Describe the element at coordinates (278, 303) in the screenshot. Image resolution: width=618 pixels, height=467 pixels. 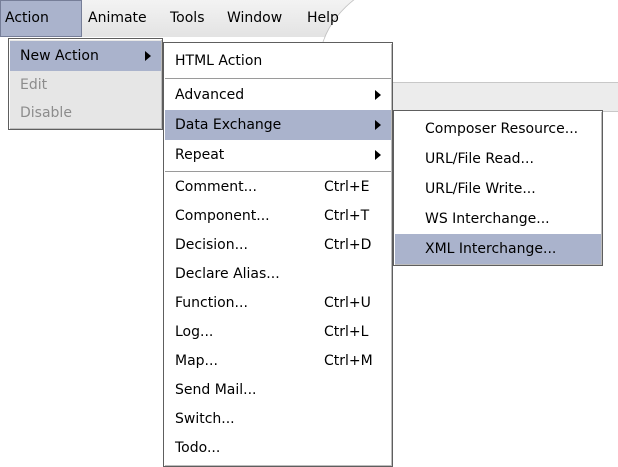
I see `menu-item-function: Function... Ctrl+U` at that location.